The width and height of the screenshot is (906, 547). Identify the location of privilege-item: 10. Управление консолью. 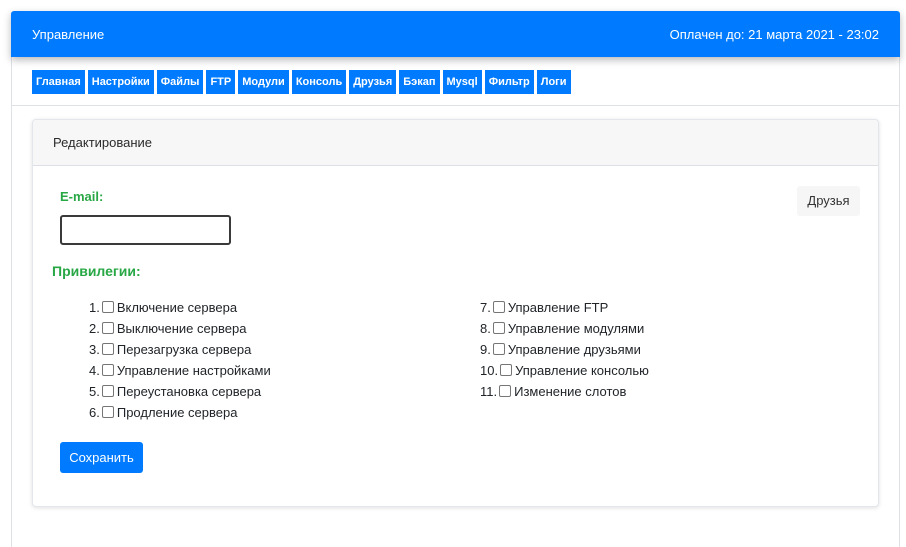
(564, 370).